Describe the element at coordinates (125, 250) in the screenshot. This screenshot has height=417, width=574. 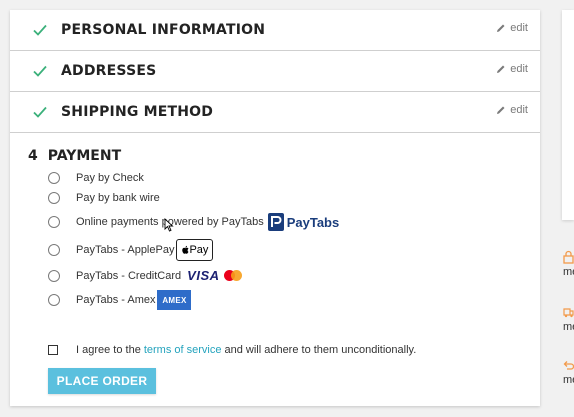
I see `option-label: PayTabs - ApplePay` at that location.